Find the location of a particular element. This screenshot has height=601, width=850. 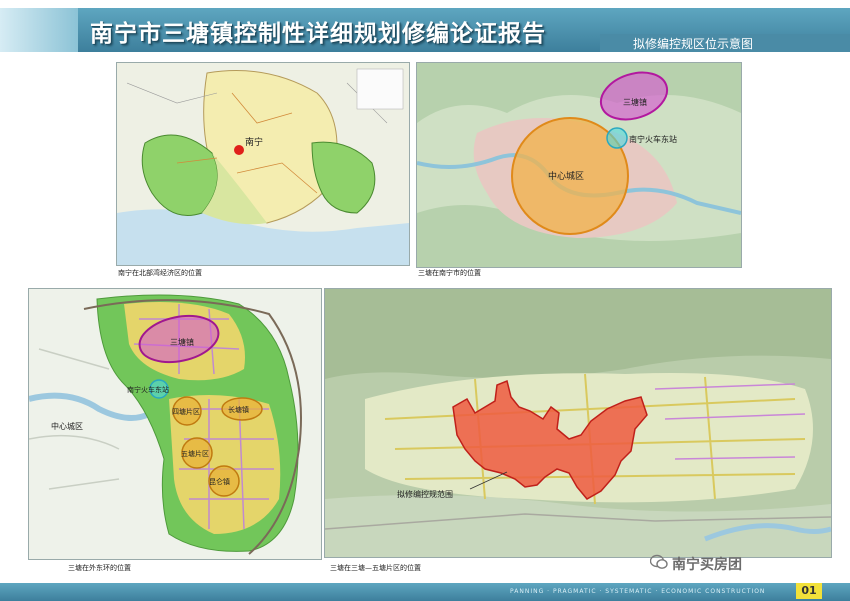

map-beibu-gulf: 南宁 is located at coordinates (263, 164).